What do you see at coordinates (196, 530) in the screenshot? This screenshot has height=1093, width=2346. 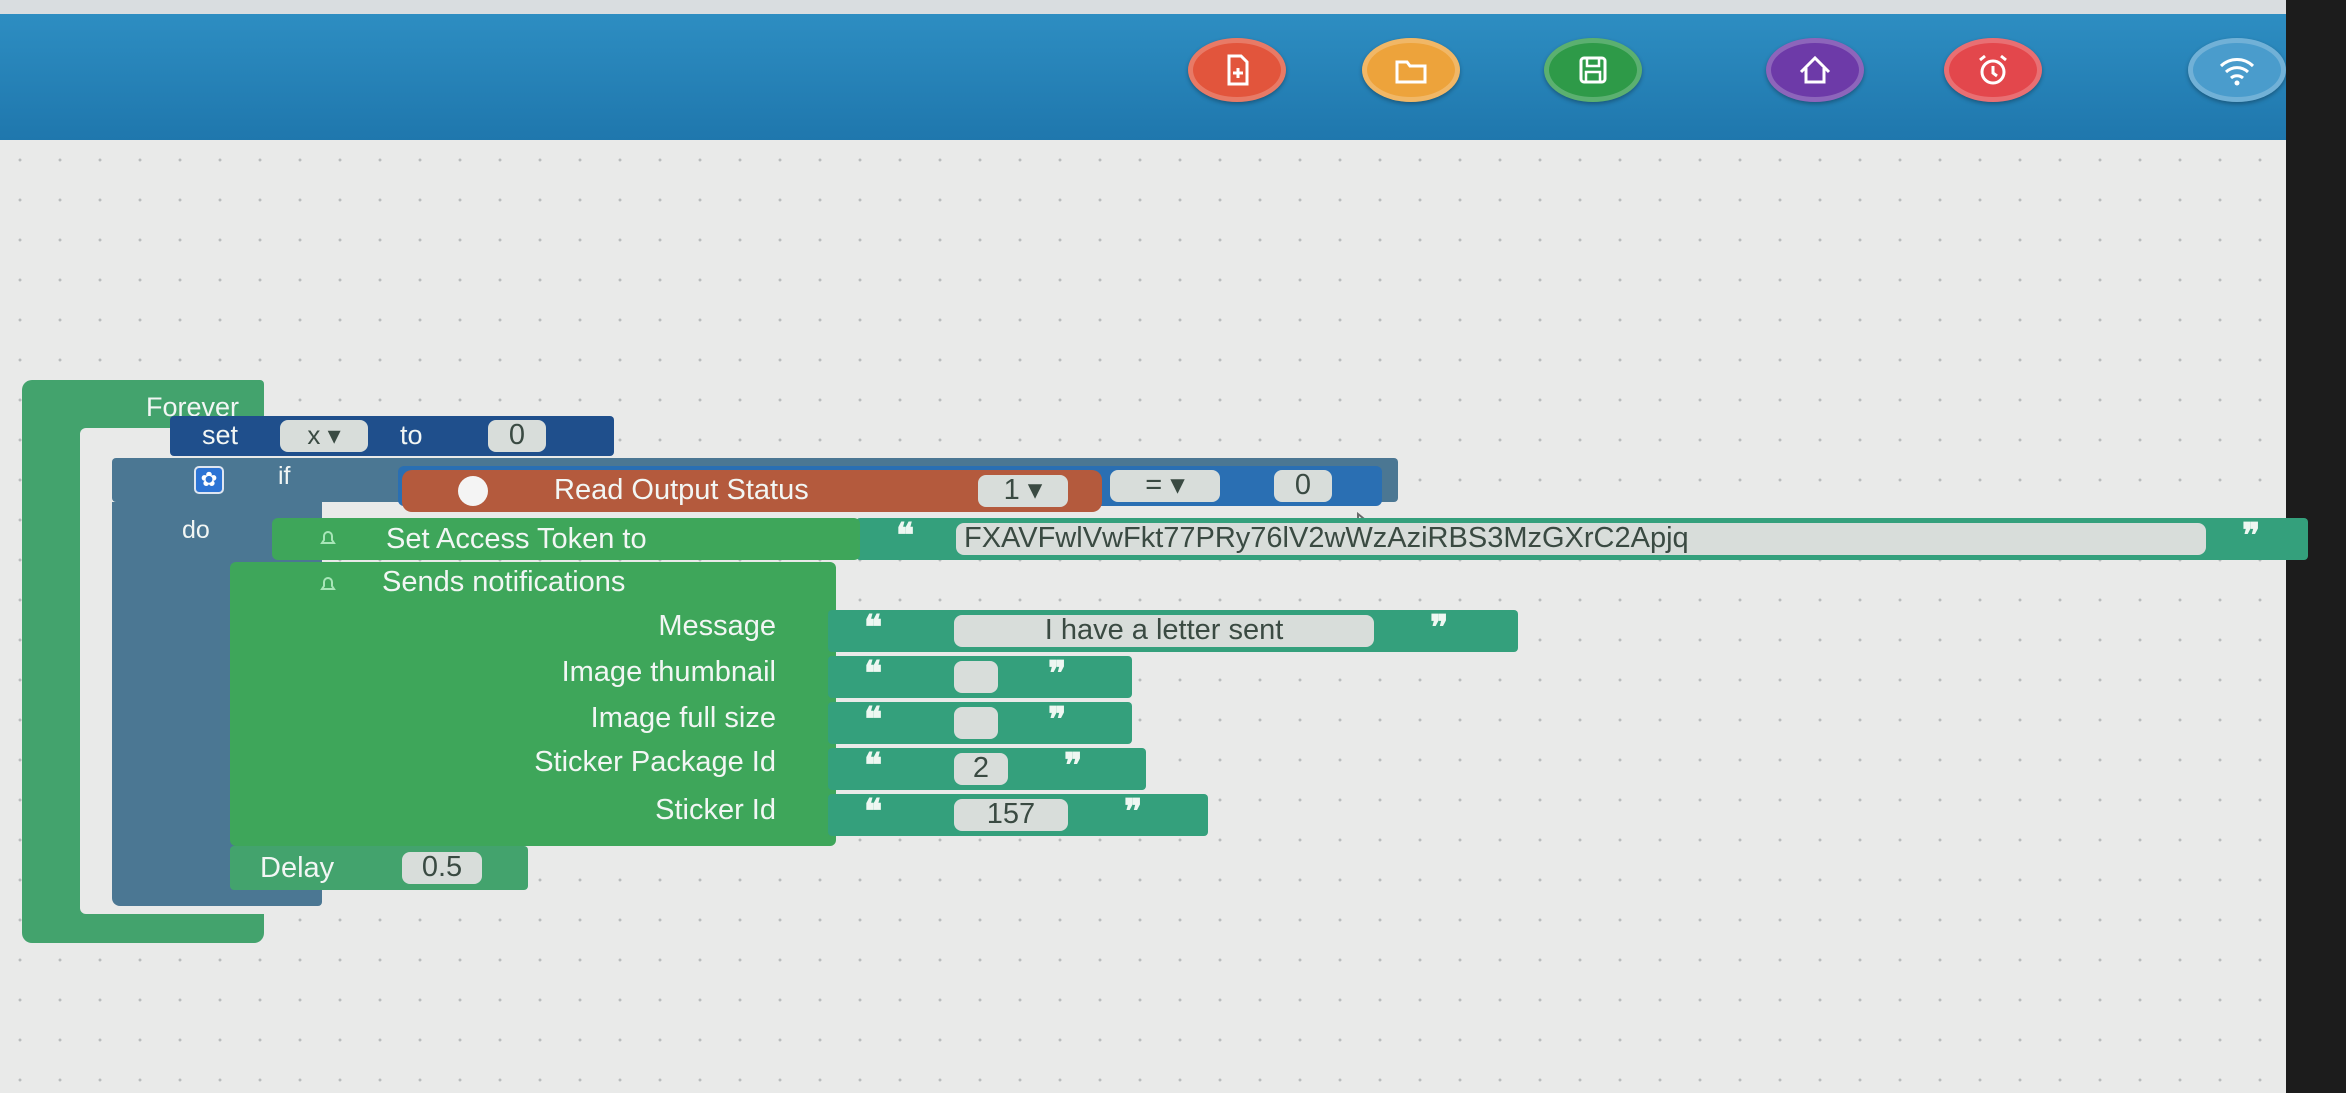 I see `do-label: do` at bounding box center [196, 530].